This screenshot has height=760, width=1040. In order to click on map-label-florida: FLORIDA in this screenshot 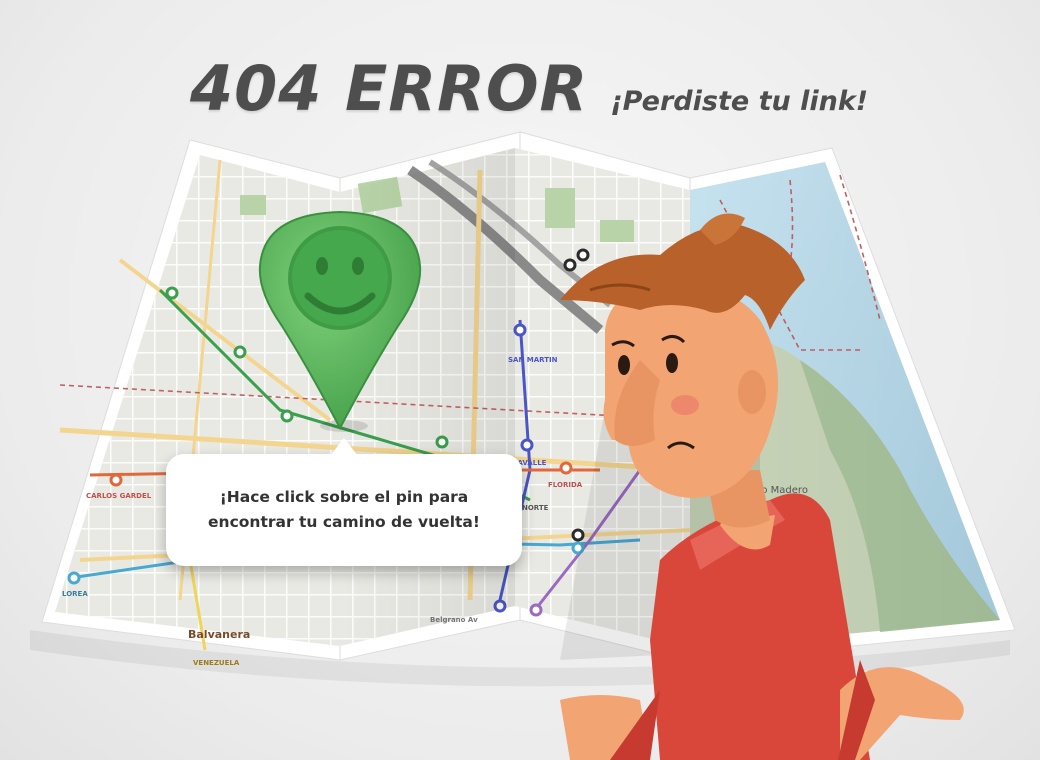, I will do `click(565, 485)`.